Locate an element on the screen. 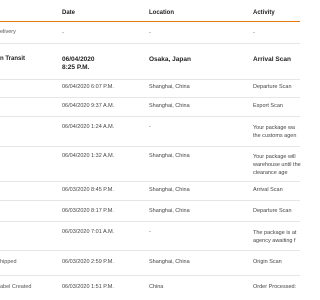 The image size is (320, 300). row-6-date: 06/03/2020 8:45 P.M. is located at coordinates (88, 190).